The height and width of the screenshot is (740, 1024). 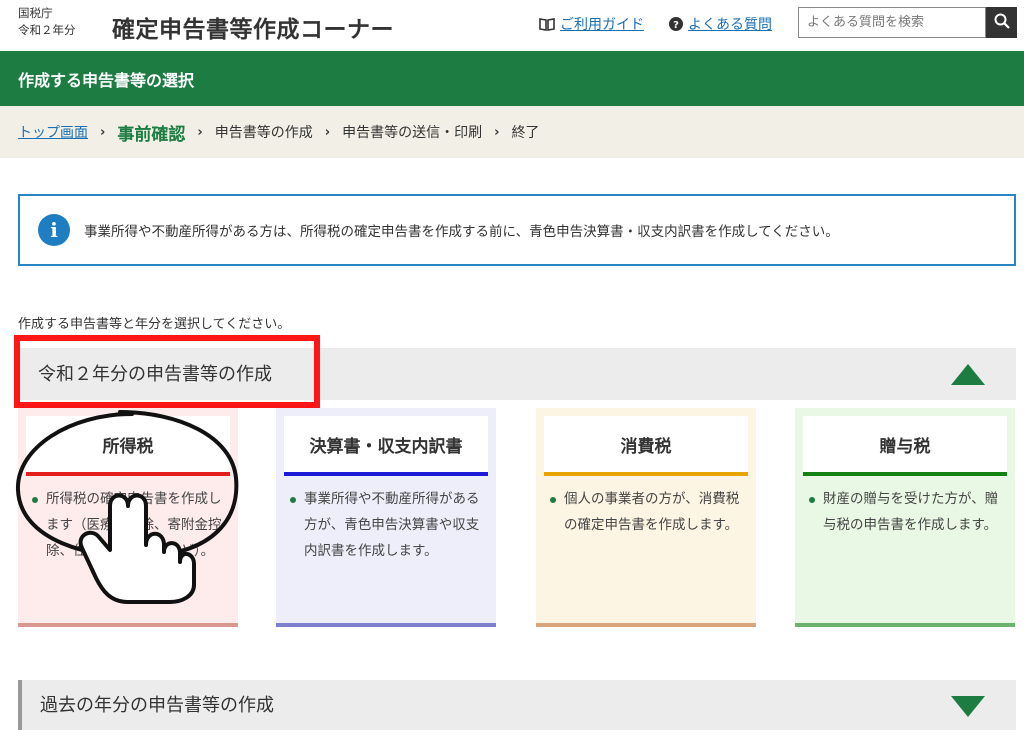 I want to click on breadcrumb-top-link: トップ画面, so click(x=53, y=132).